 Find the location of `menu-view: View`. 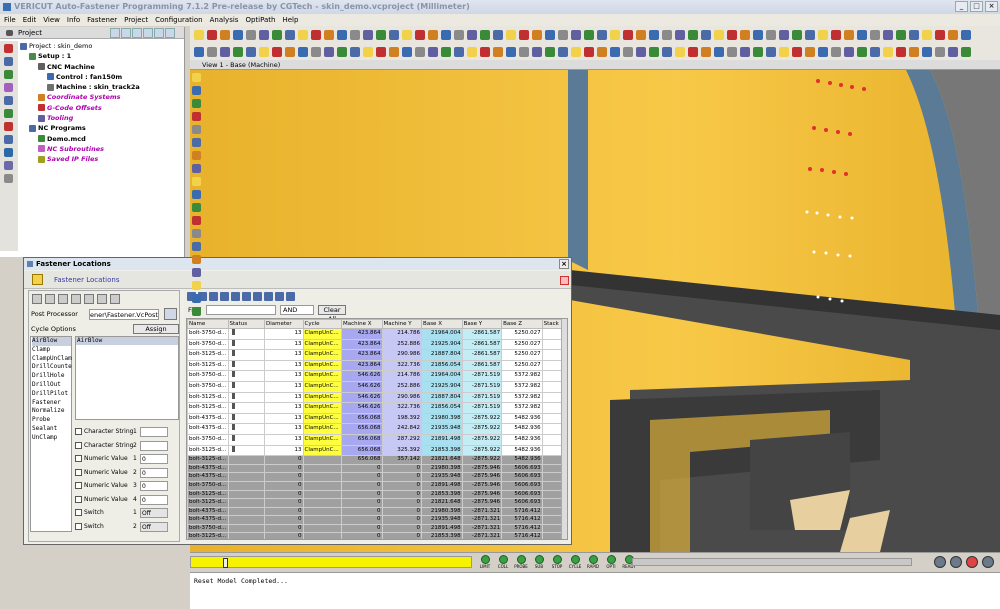

menu-view: View is located at coordinates (51, 20).